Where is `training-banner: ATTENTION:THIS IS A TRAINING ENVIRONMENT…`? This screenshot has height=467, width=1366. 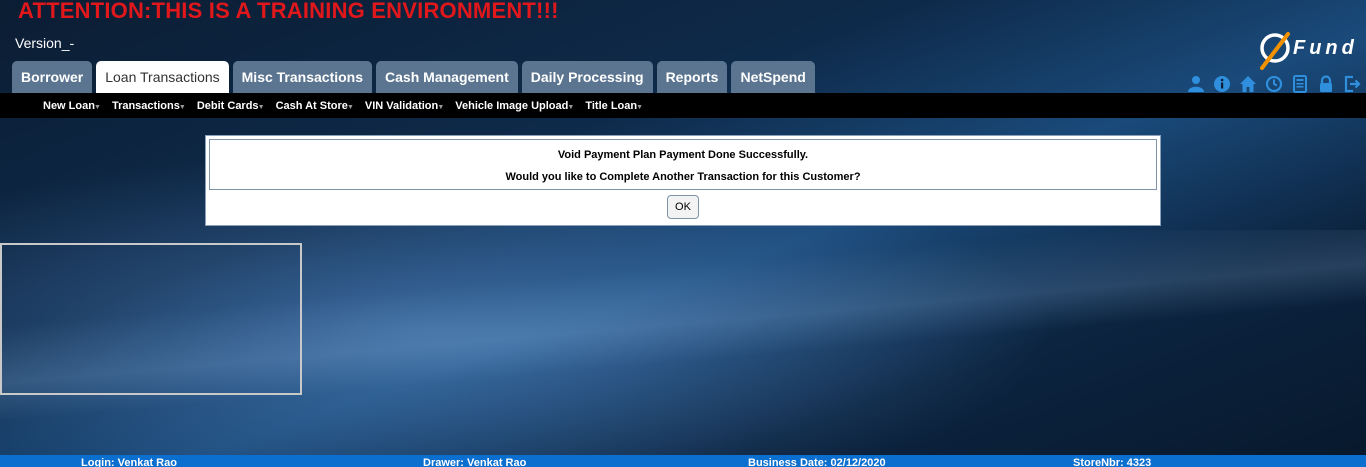
training-banner: ATTENTION:THIS IS A TRAINING ENVIRONMENT… is located at coordinates (288, 11).